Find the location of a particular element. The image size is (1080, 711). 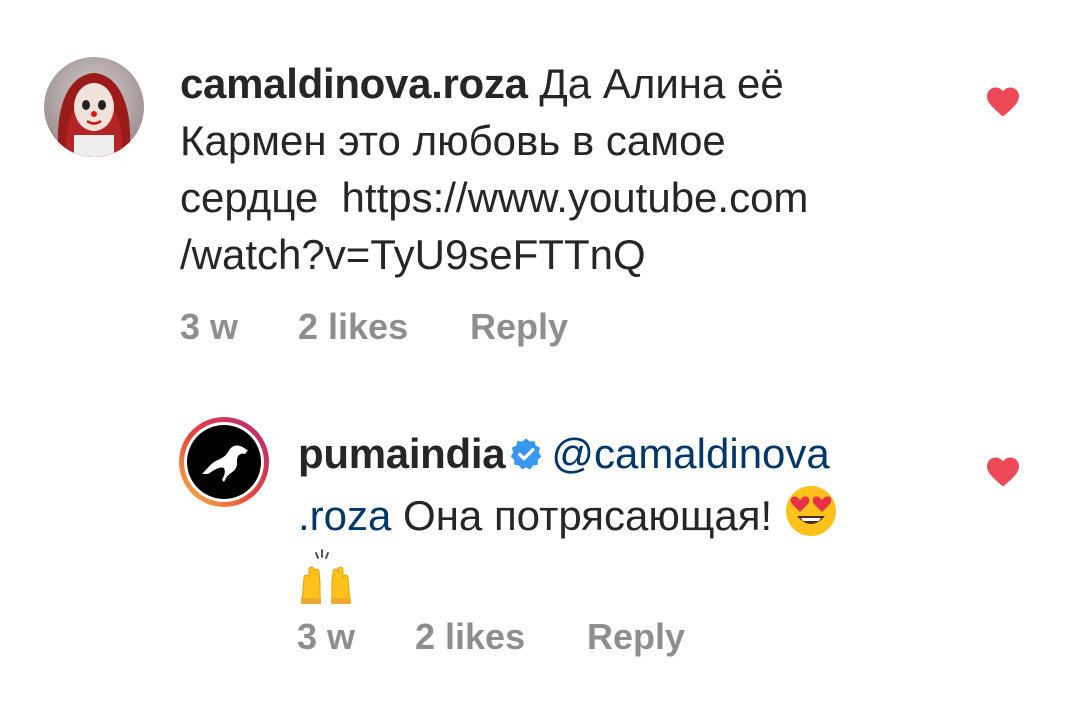

reply-text-body: Она потрясающая! is located at coordinates (588, 515).